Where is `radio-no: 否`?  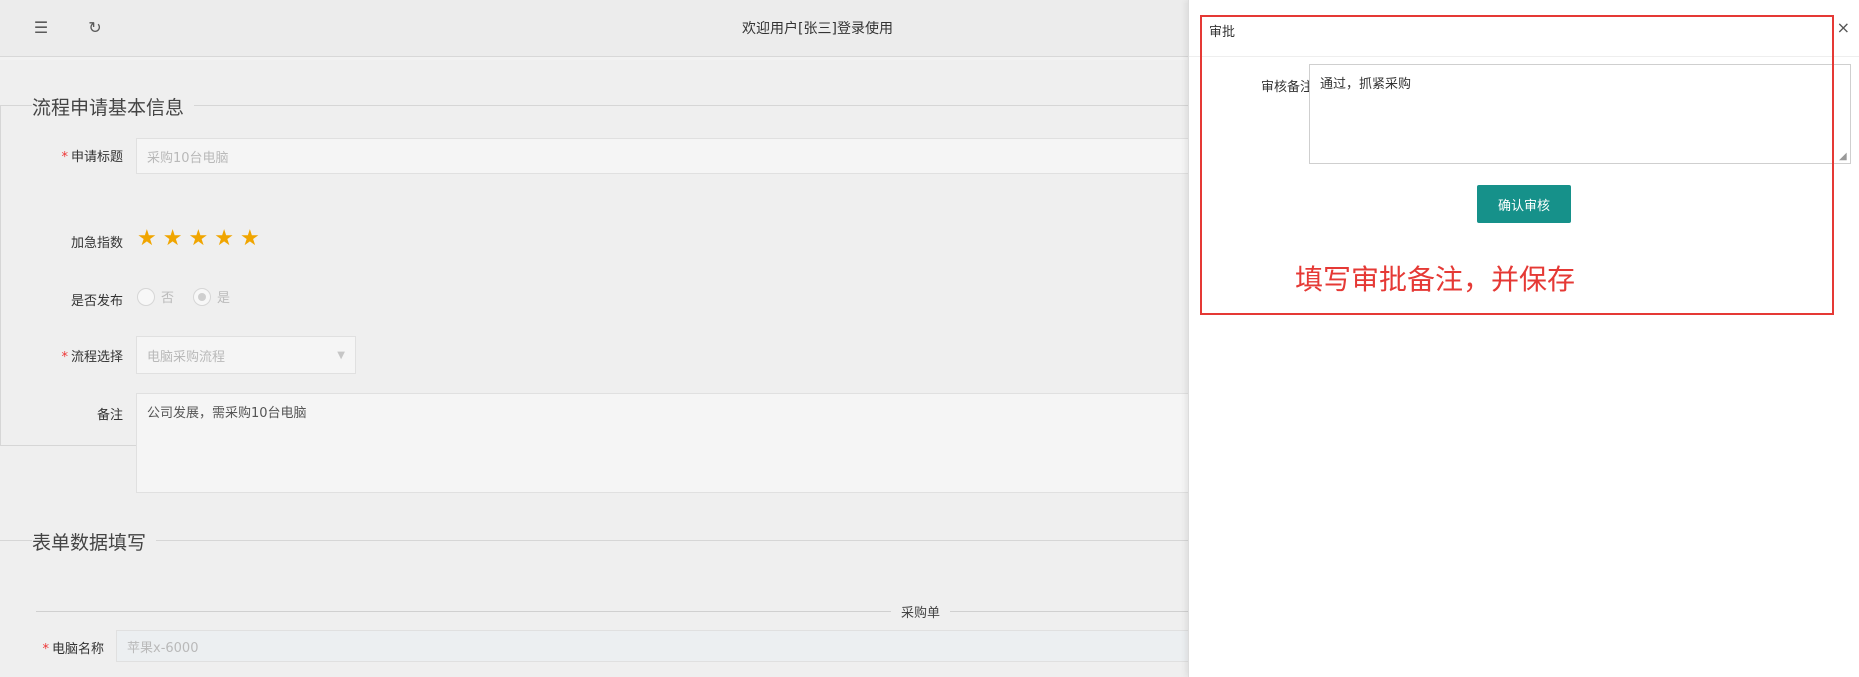
radio-no: 否 is located at coordinates (155, 296).